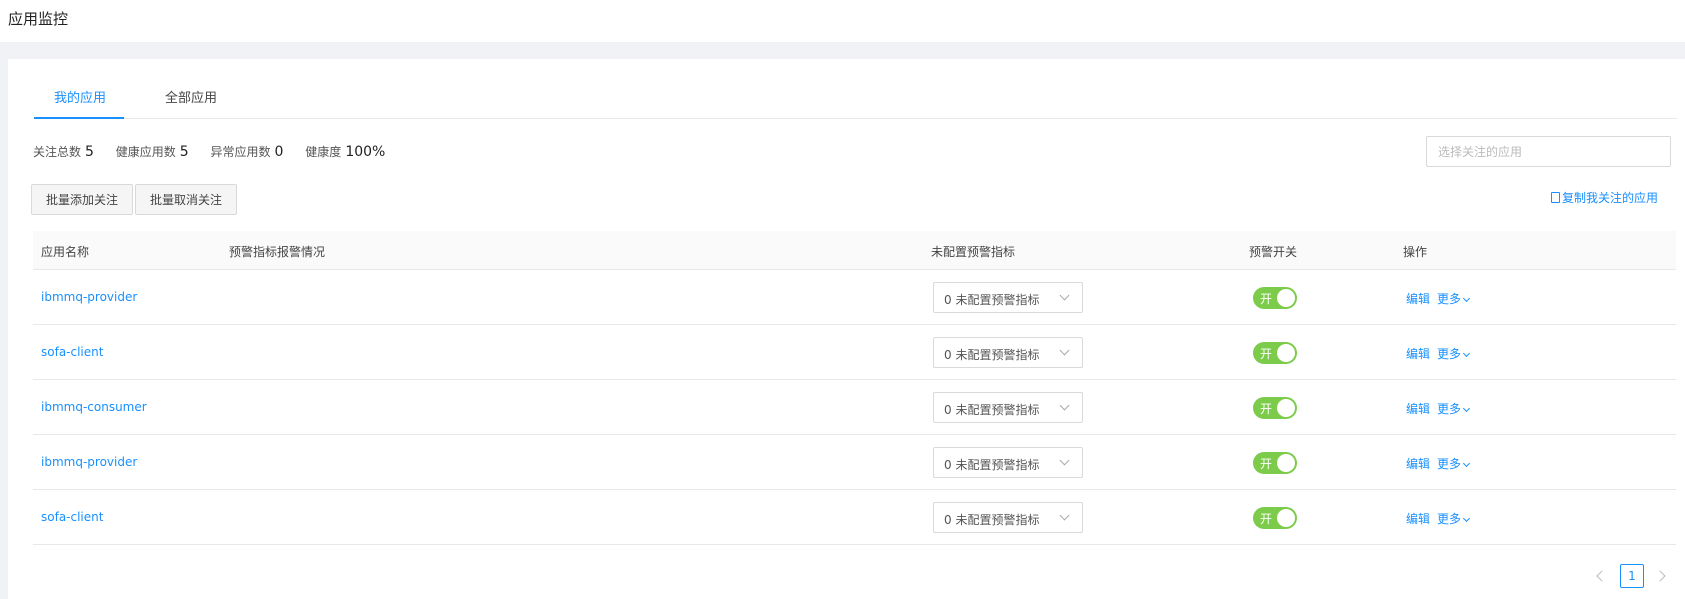  Describe the element at coordinates (1632, 576) in the screenshot. I see `pager-page-current: 1` at that location.